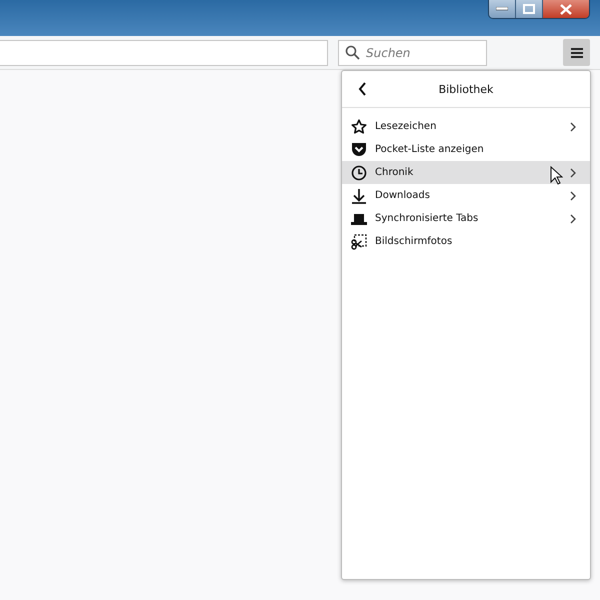 The width and height of the screenshot is (600, 600). I want to click on clock-icon, so click(359, 172).